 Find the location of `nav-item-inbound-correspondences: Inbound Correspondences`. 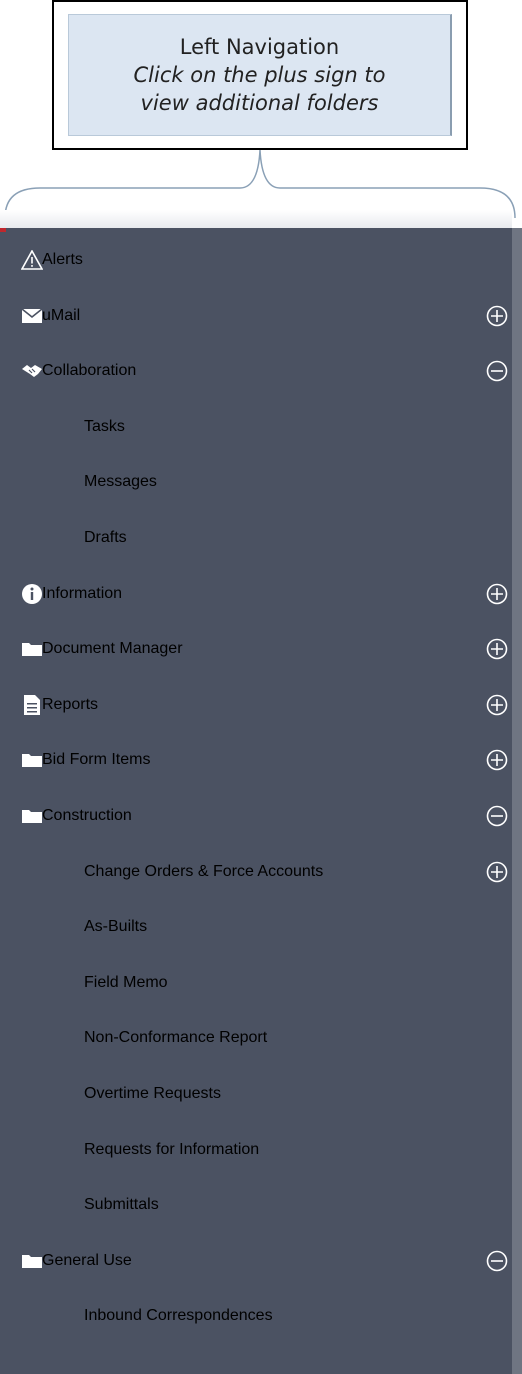

nav-item-inbound-correspondences: Inbound Correspondences is located at coordinates (256, 1316).